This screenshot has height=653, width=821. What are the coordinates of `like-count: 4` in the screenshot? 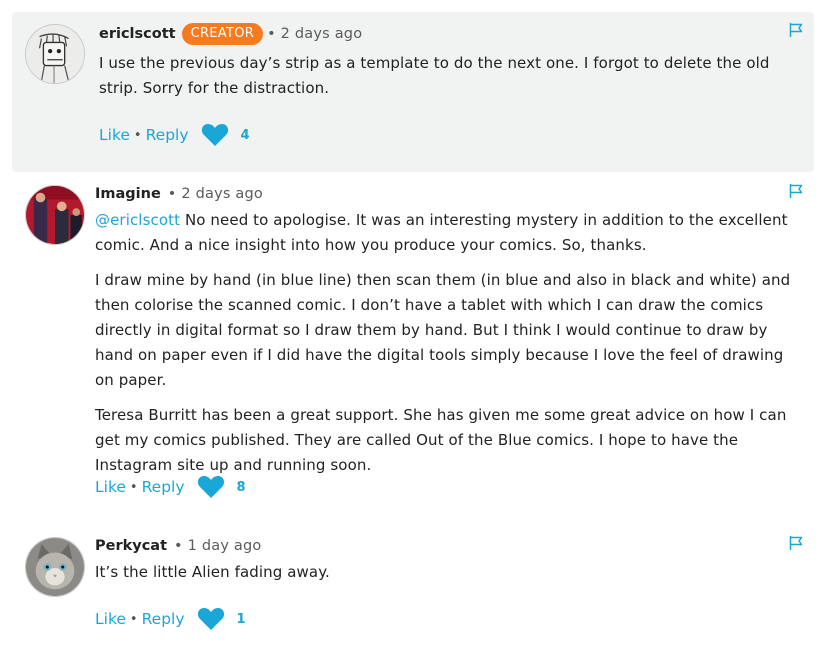 It's located at (245, 135).